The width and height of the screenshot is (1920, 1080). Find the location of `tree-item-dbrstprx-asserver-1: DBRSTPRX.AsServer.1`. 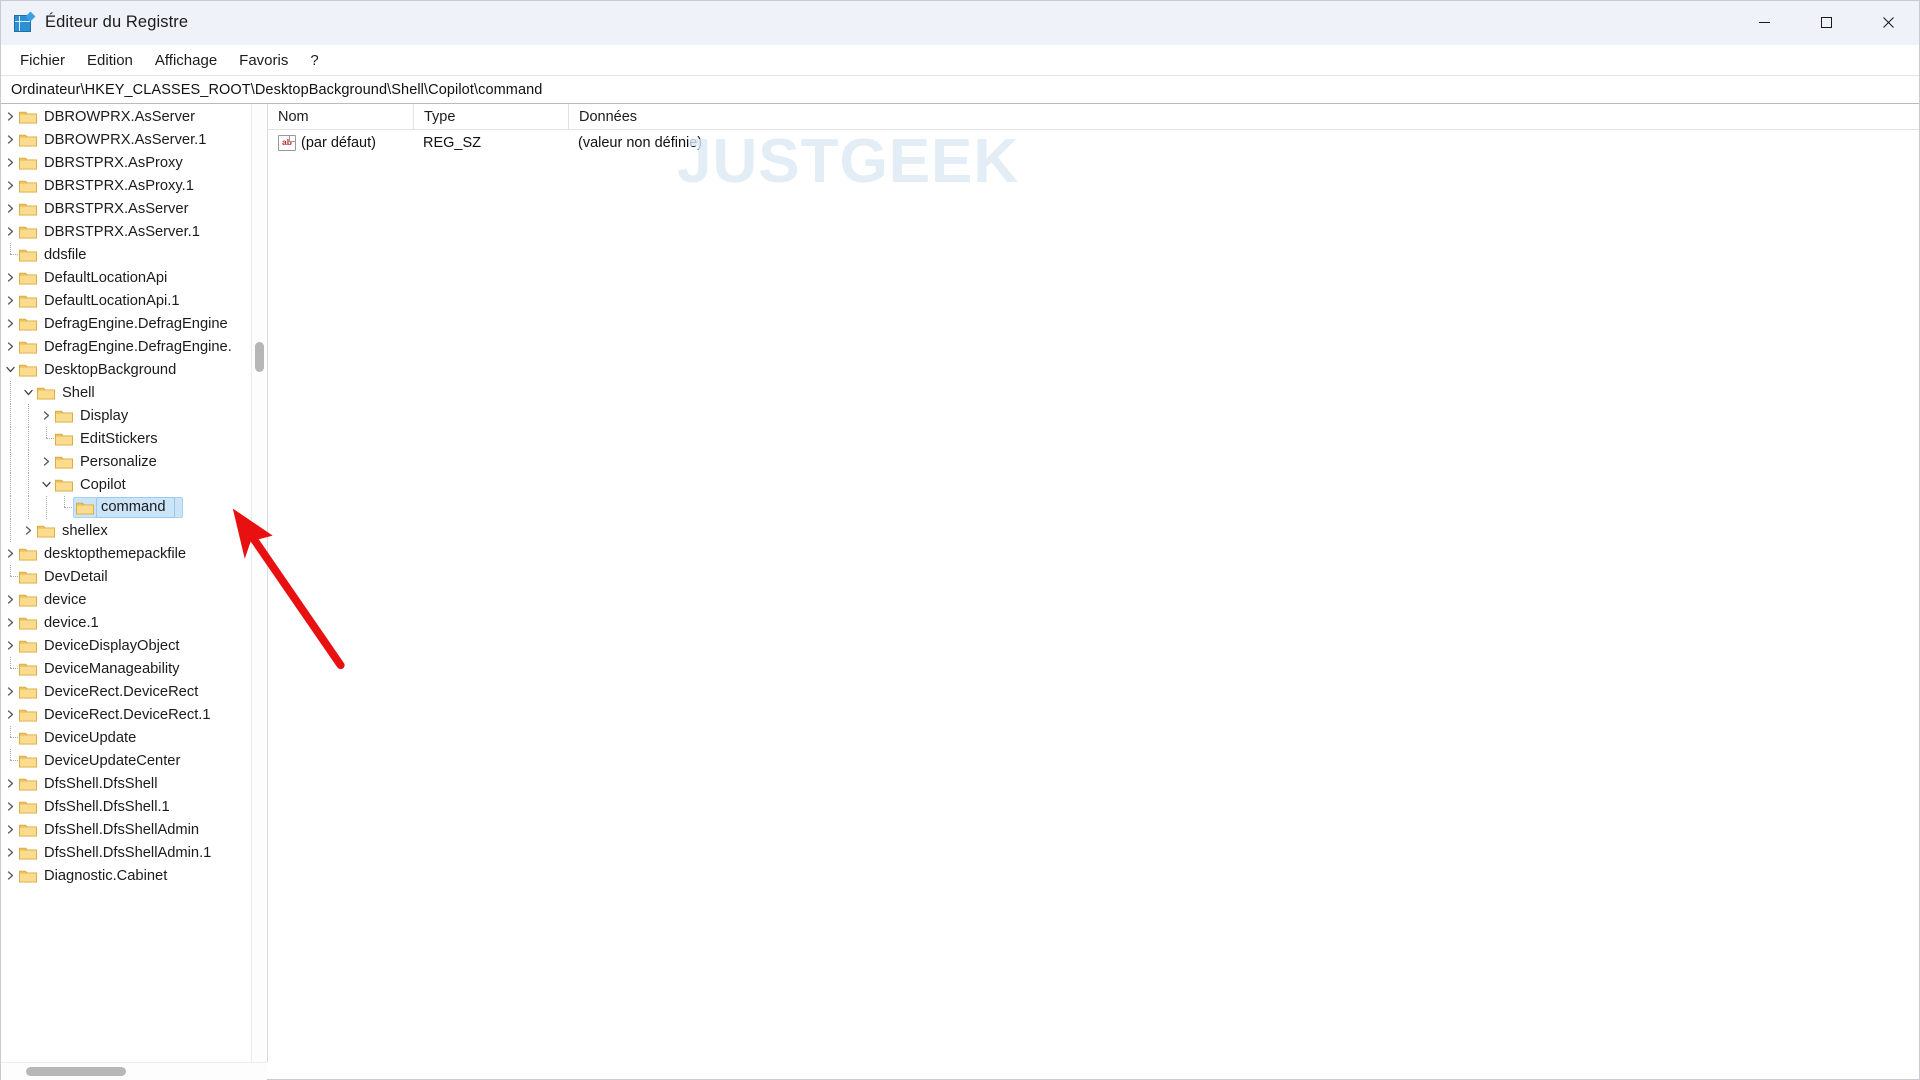

tree-item-dbrstprx-asserver-1: DBRSTPRX.AsServer.1 is located at coordinates (134, 231).